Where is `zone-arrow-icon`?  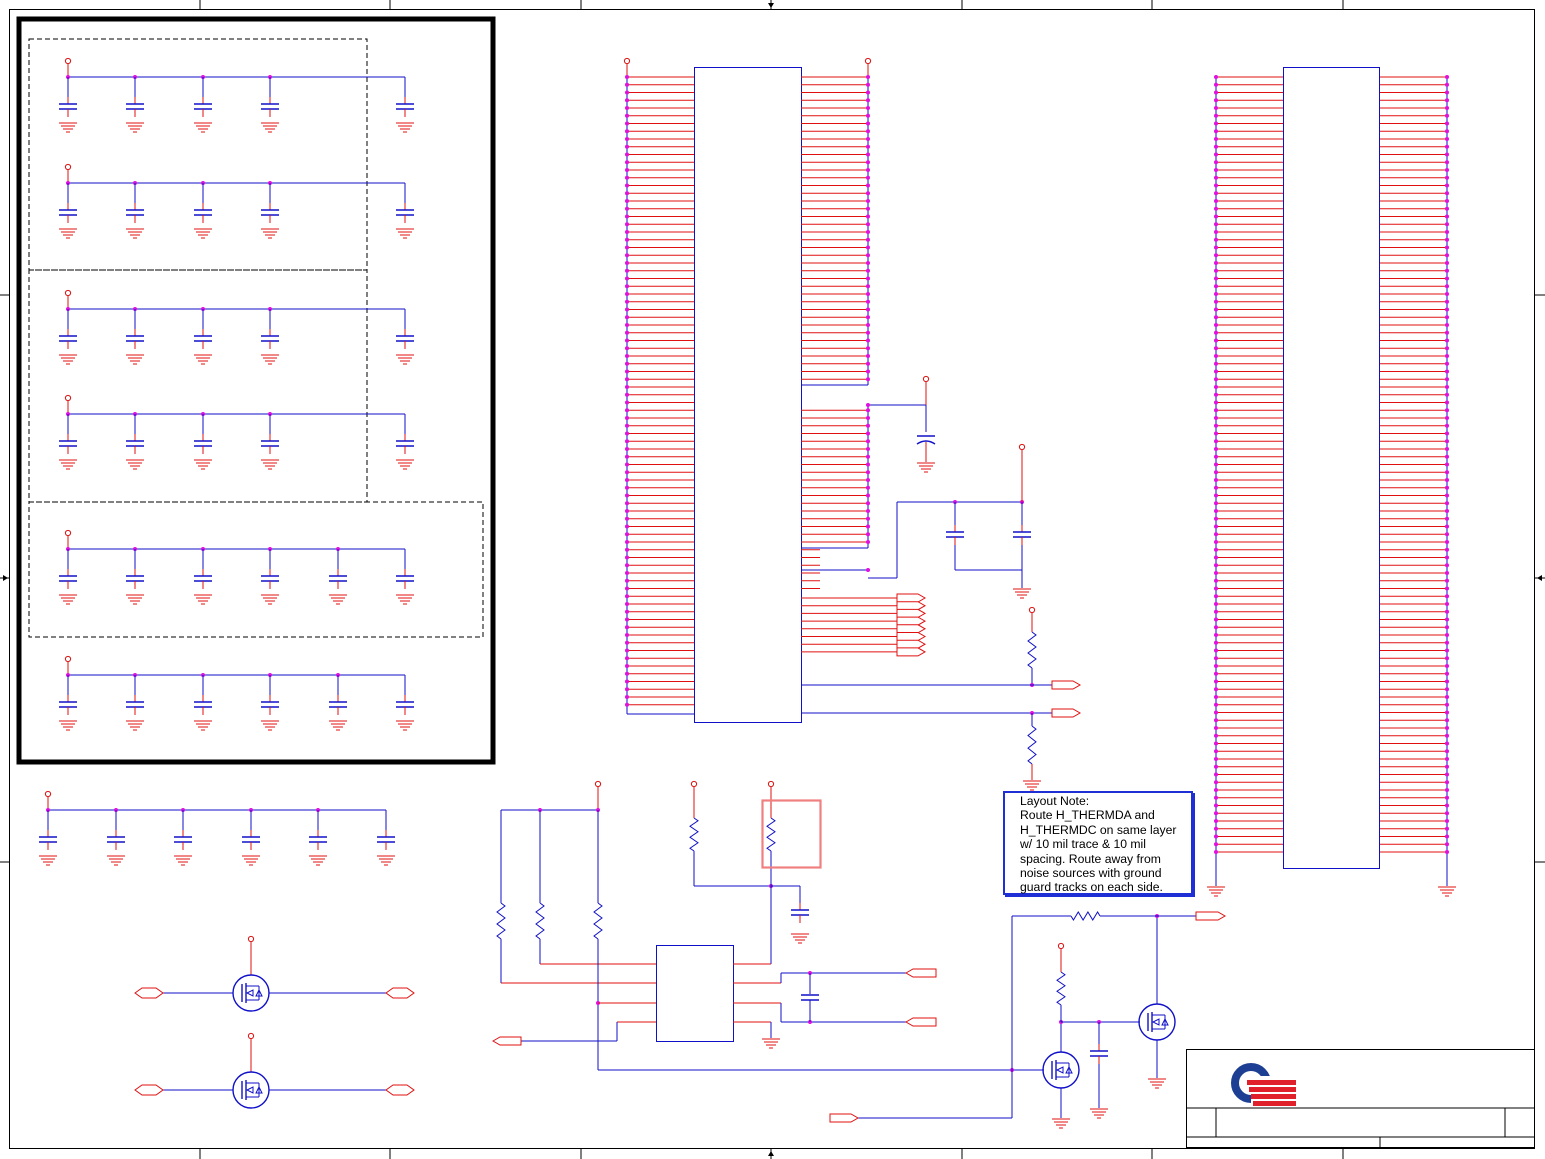 zone-arrow-icon is located at coordinates (5, 578).